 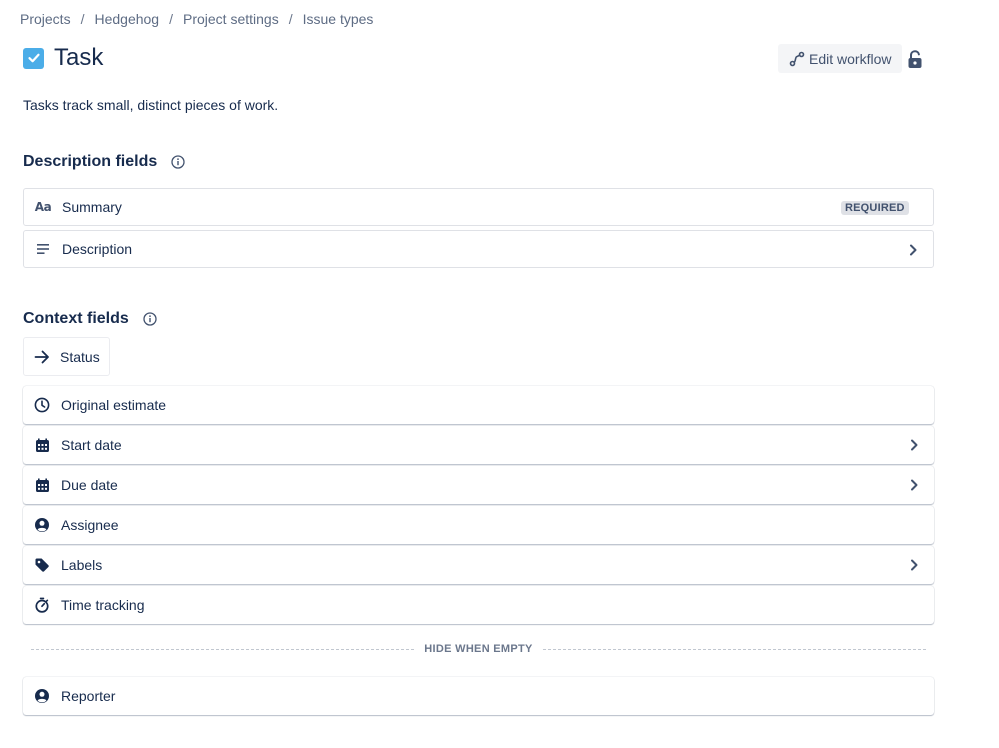 I want to click on unlock-icon, so click(x=915, y=58).